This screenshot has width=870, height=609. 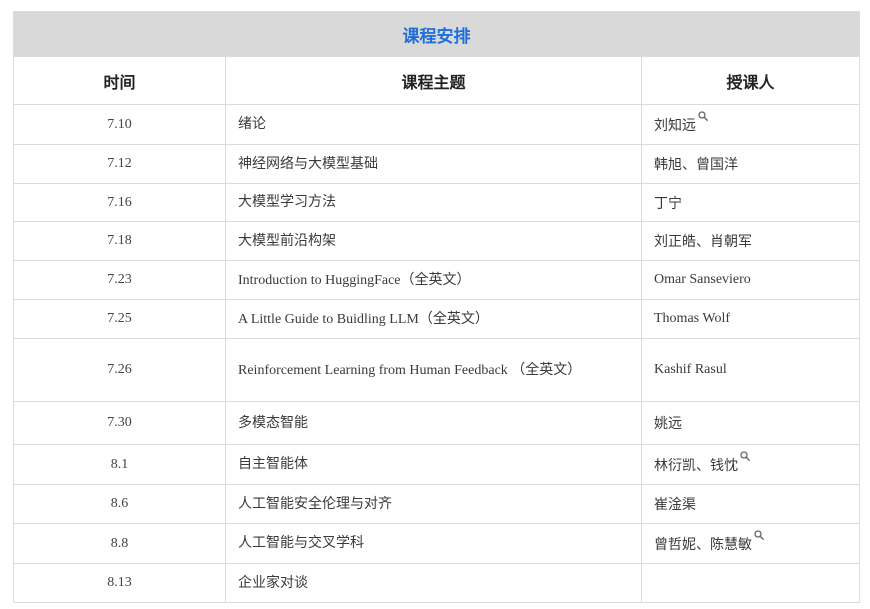 I want to click on teacher-name: 丁宁, so click(x=668, y=204).